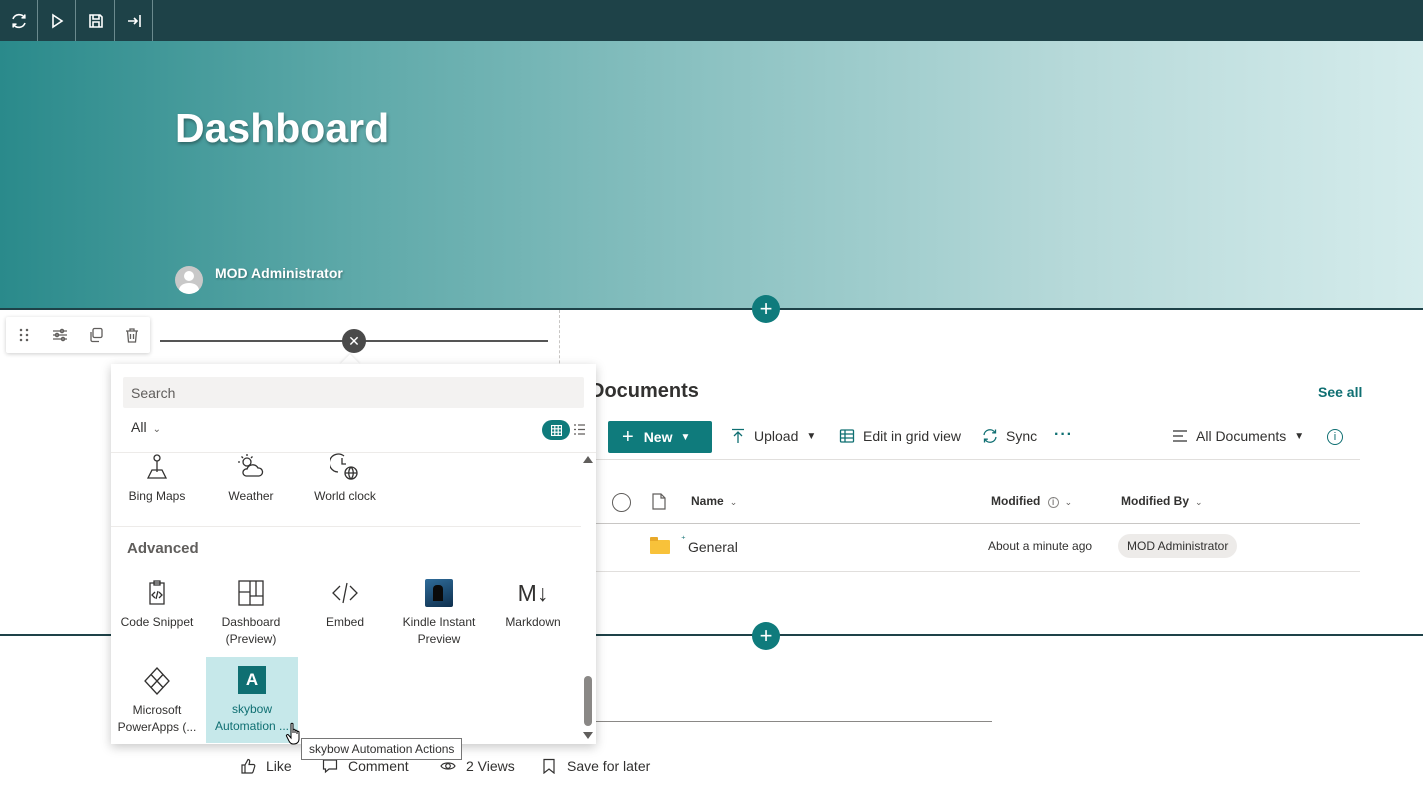  What do you see at coordinates (353, 392) in the screenshot?
I see `search-input` at bounding box center [353, 392].